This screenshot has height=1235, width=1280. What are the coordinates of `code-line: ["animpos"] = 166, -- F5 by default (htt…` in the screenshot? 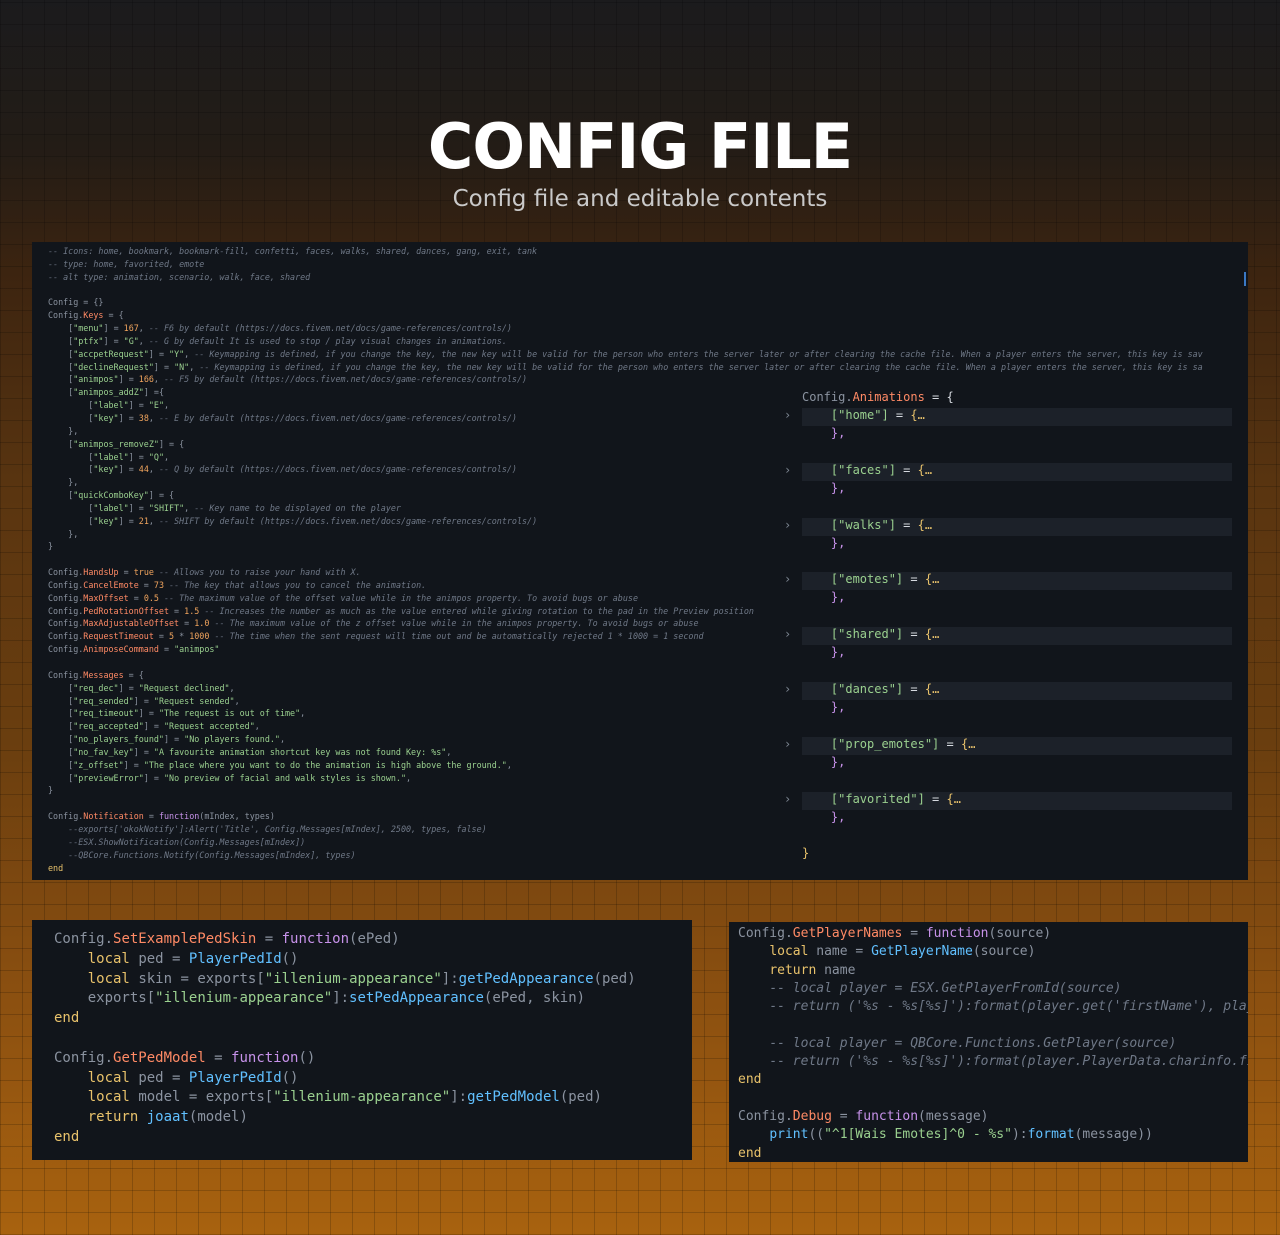 It's located at (288, 379).